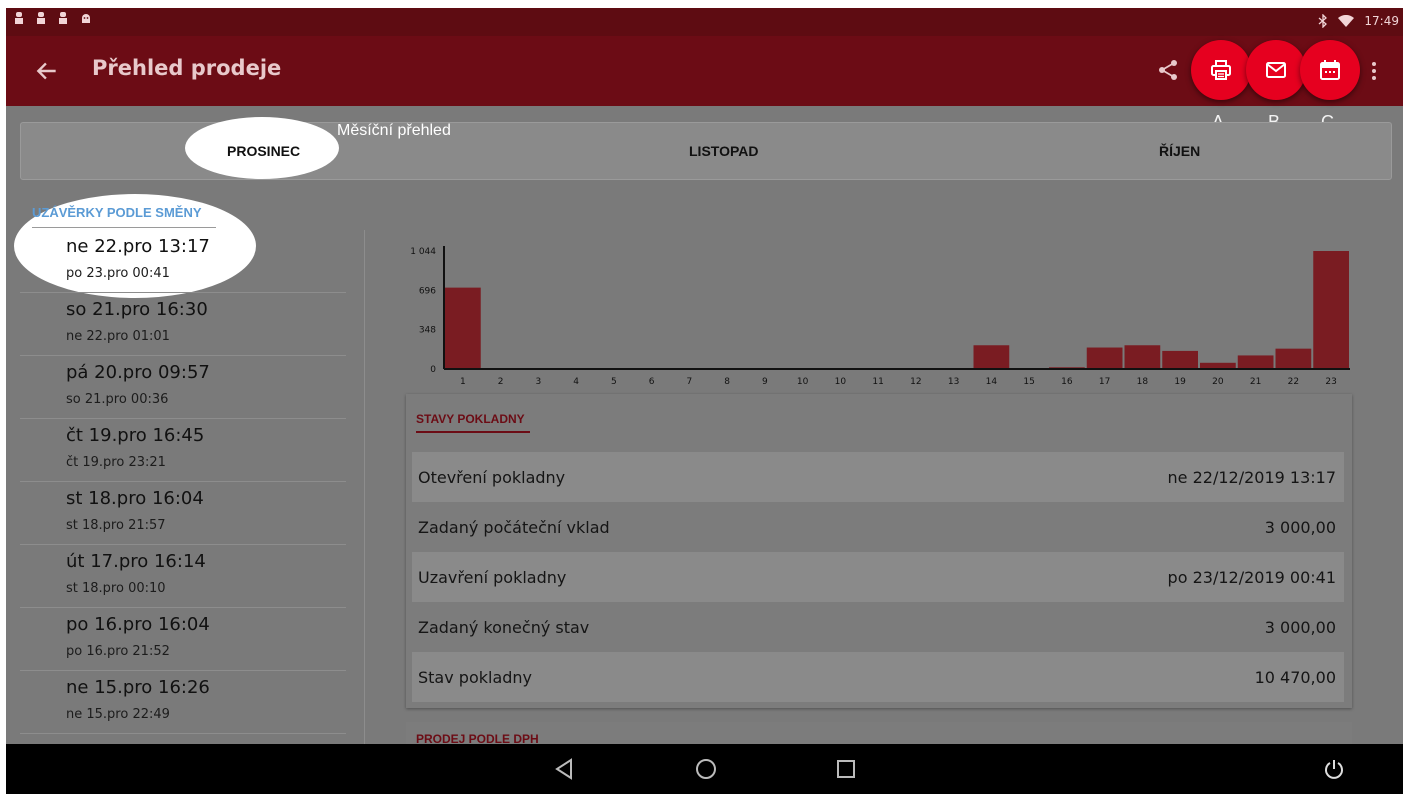 The image size is (1403, 794). What do you see at coordinates (492, 477) in the screenshot?
I see `row-label: Otevření pokladny` at bounding box center [492, 477].